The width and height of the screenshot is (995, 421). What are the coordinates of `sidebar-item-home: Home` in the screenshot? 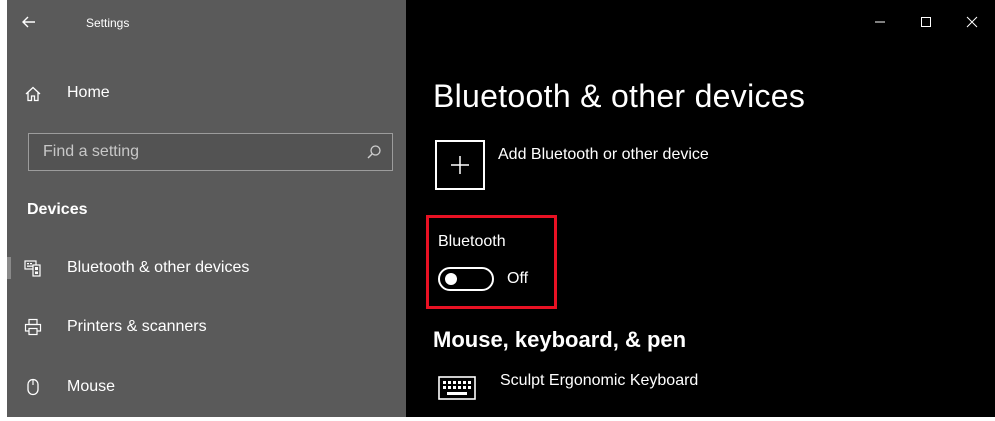 It's located at (206, 94).